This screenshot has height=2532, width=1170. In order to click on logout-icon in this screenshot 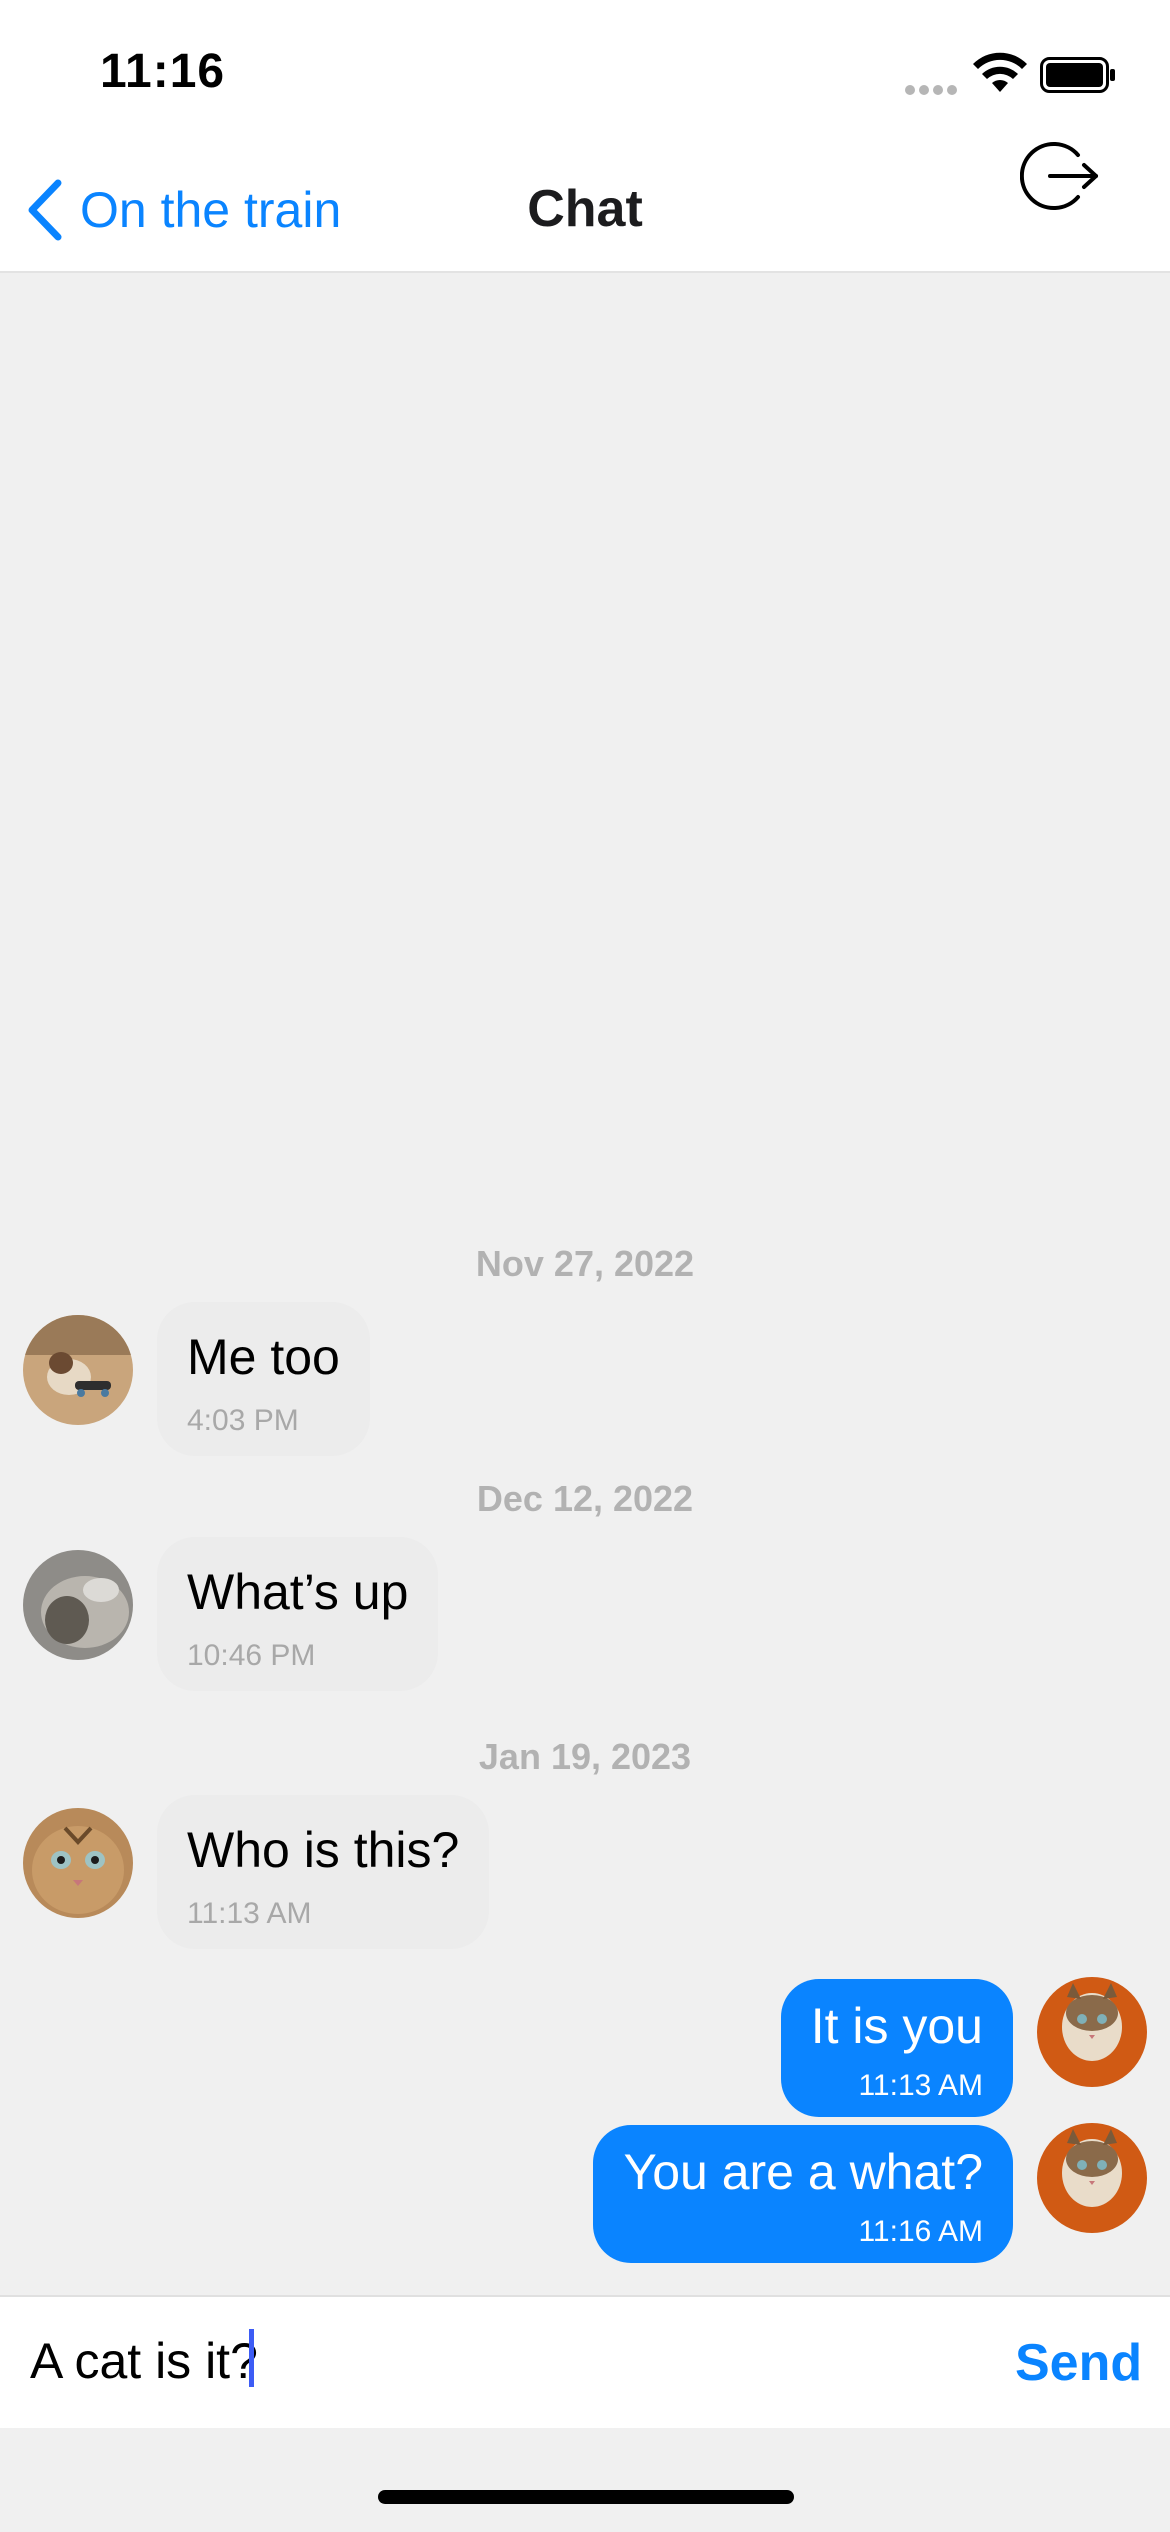, I will do `click(1058, 176)`.